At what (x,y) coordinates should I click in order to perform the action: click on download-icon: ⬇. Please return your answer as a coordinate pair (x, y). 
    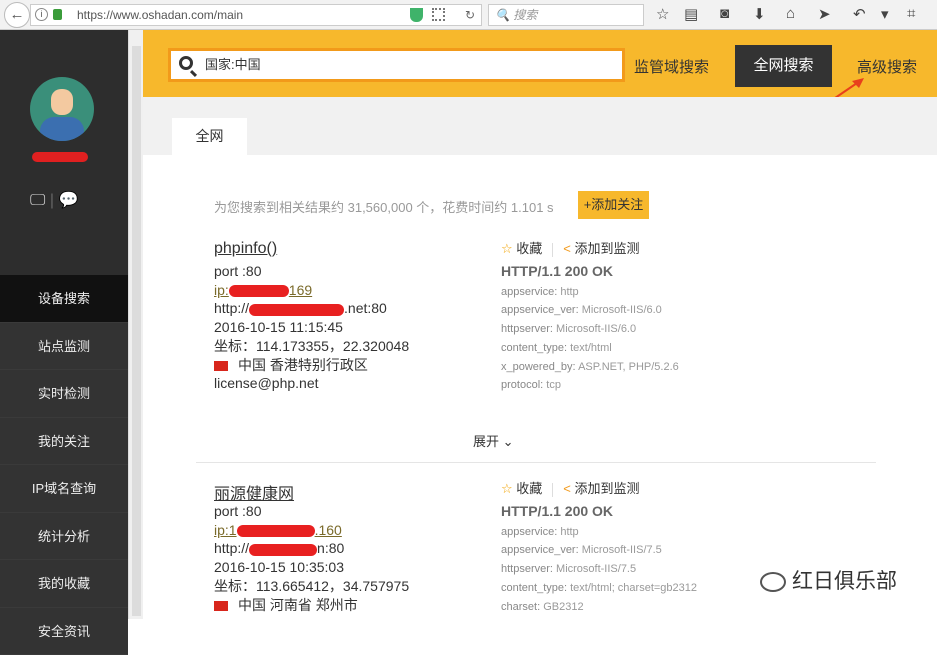
    Looking at the image, I should click on (759, 14).